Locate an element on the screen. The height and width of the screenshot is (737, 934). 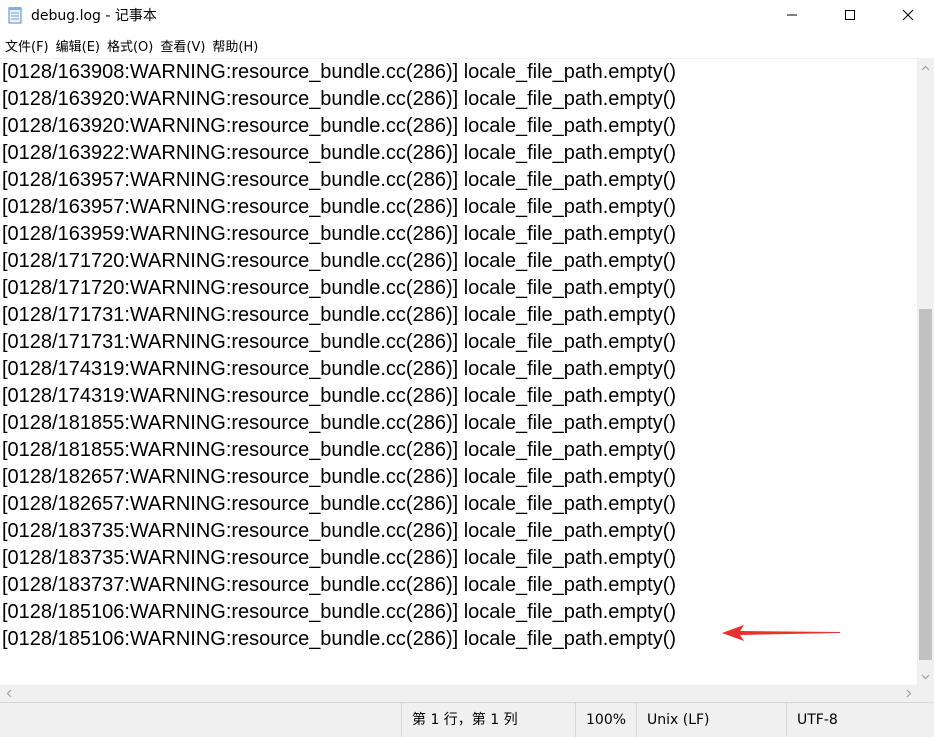
status-cursor-position: 第 1 行，第 1 列 is located at coordinates (488, 720).